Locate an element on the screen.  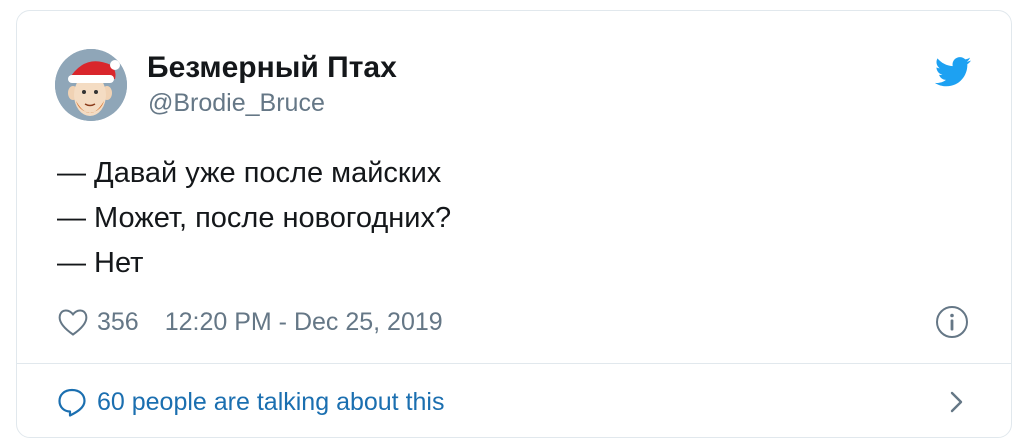
talking-about-link: 60 people are talking about this is located at coordinates (250, 402).